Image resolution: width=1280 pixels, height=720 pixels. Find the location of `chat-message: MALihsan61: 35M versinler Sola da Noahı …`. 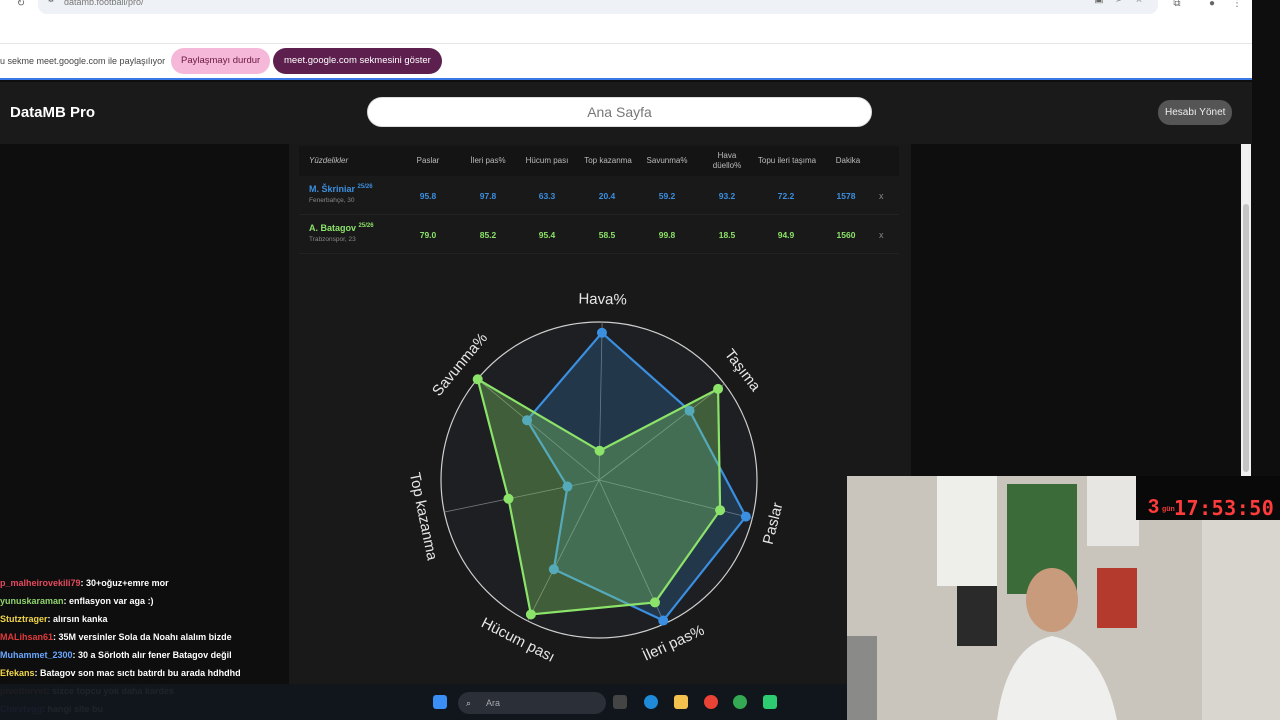

chat-message: MALihsan61: 35M versinler Sola da Noahı … is located at coordinates (280, 637).